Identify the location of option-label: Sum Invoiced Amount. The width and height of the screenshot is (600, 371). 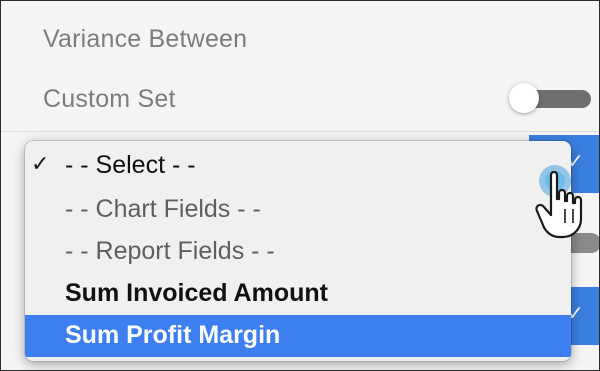
(196, 293).